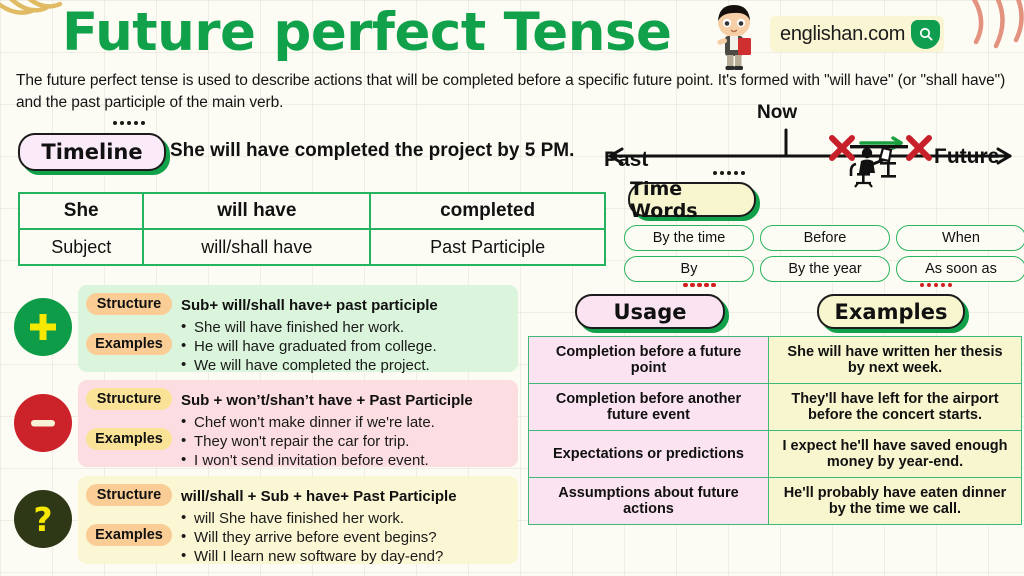 The height and width of the screenshot is (576, 1024). What do you see at coordinates (689, 269) in the screenshot?
I see `list-item: By` at bounding box center [689, 269].